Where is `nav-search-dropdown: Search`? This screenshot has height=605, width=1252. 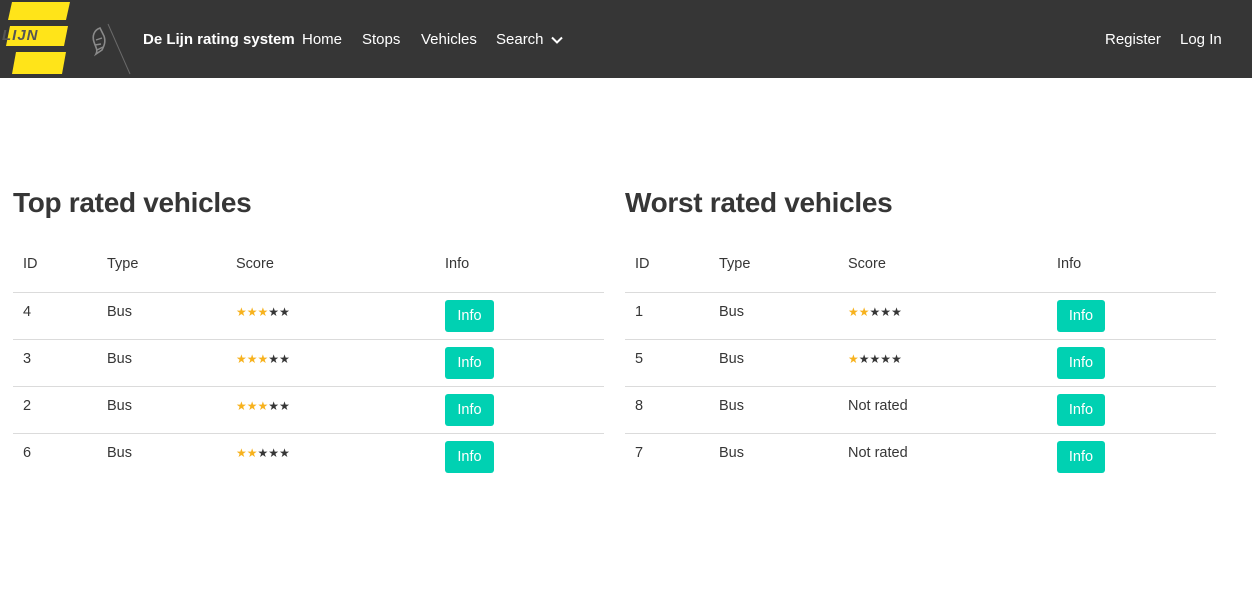 nav-search-dropdown: Search is located at coordinates (530, 40).